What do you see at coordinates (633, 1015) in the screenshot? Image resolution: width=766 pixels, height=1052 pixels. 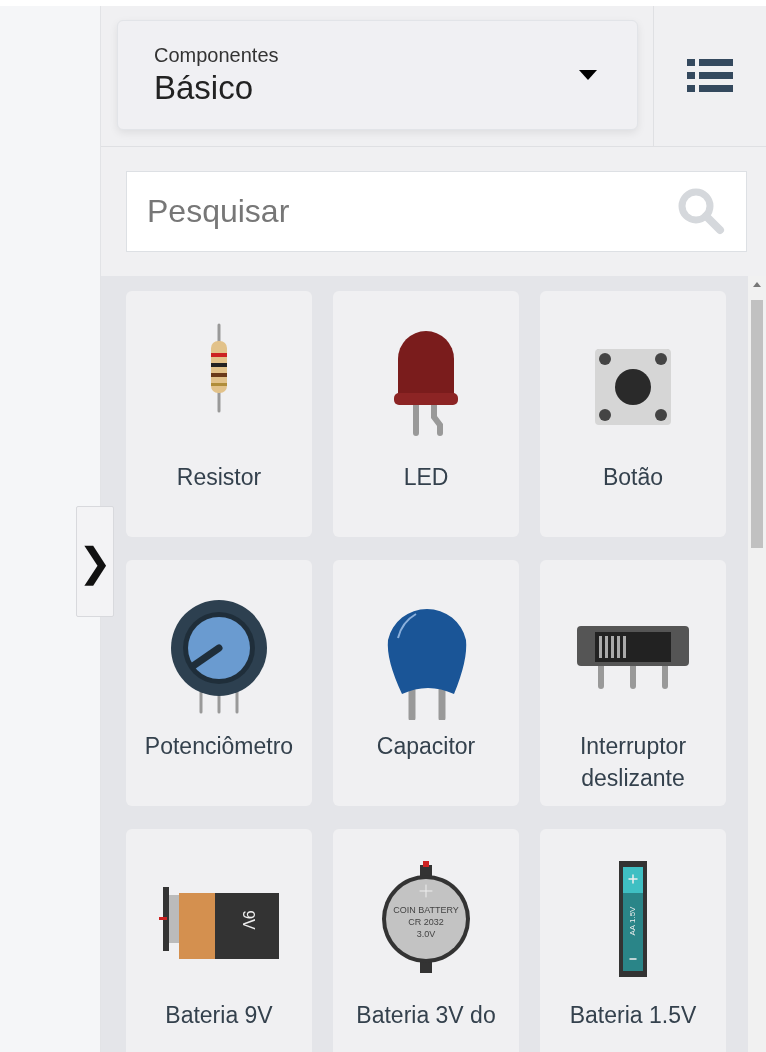 I see `component-label: Bateria 1.5V` at bounding box center [633, 1015].